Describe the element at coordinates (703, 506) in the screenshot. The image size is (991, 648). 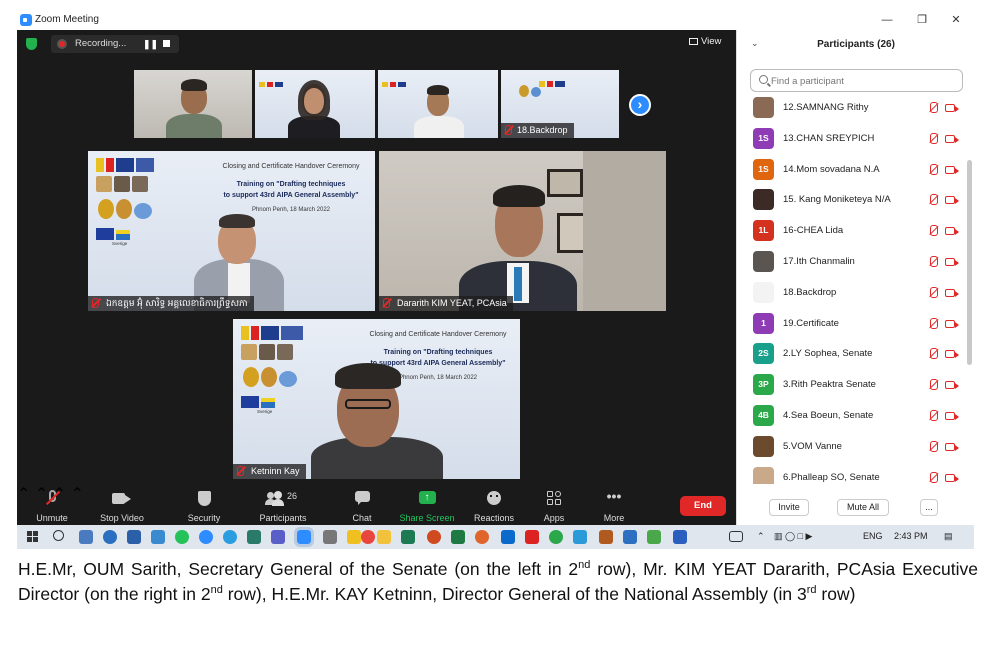
I see `end-meeting-button: End` at that location.